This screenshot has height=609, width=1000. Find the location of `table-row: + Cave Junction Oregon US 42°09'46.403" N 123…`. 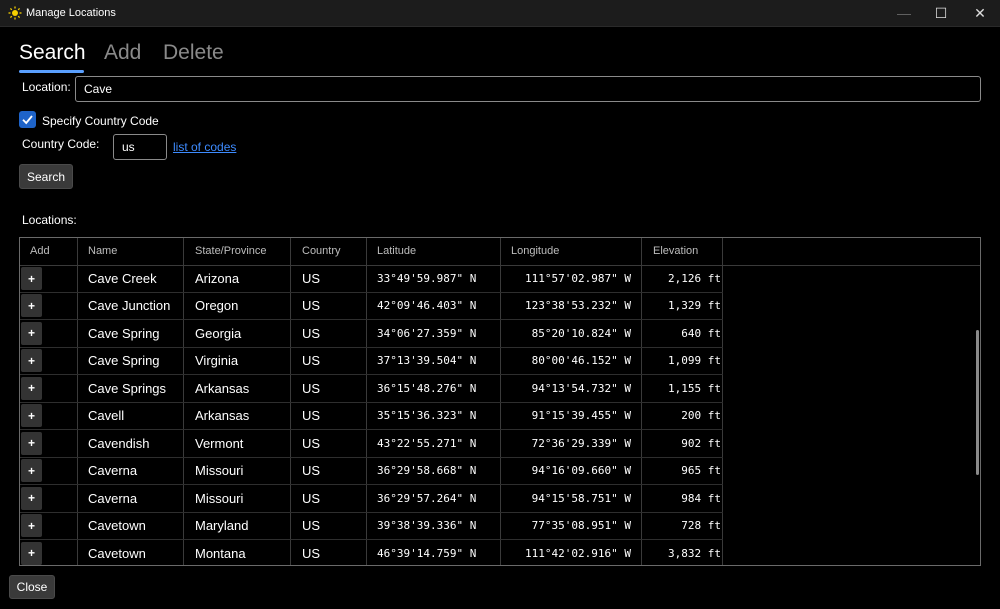

table-row: + Cave Junction Oregon US 42°09'46.403" N 123… is located at coordinates (371, 306).